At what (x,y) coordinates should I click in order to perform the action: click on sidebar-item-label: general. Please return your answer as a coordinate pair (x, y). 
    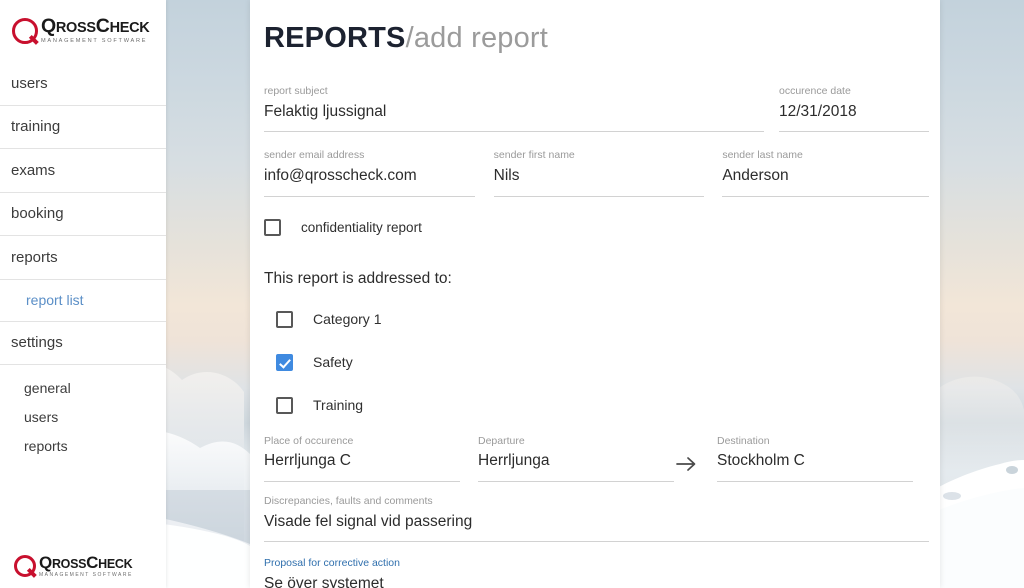
    Looking at the image, I should click on (47, 387).